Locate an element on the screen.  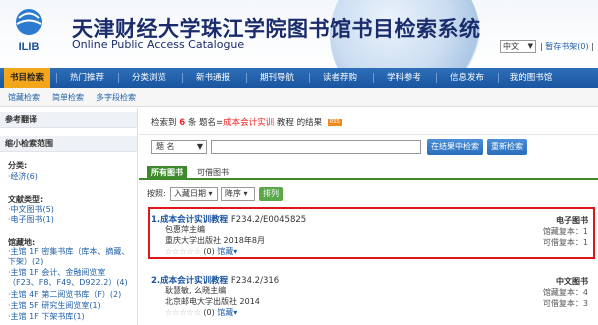
facet-item: ·主馆 4F 第二阅览书库（F）(2) is located at coordinates (64, 294).